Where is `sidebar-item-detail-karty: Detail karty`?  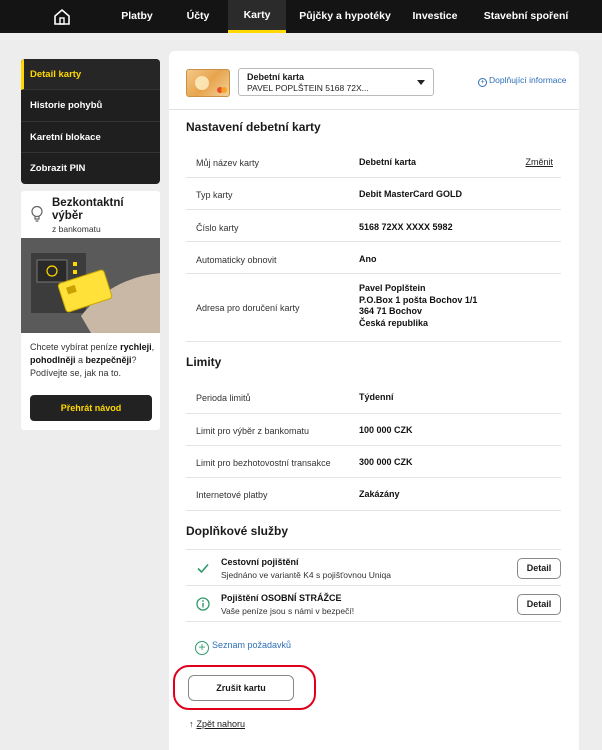
sidebar-item-detail-karty: Detail karty is located at coordinates (90, 75).